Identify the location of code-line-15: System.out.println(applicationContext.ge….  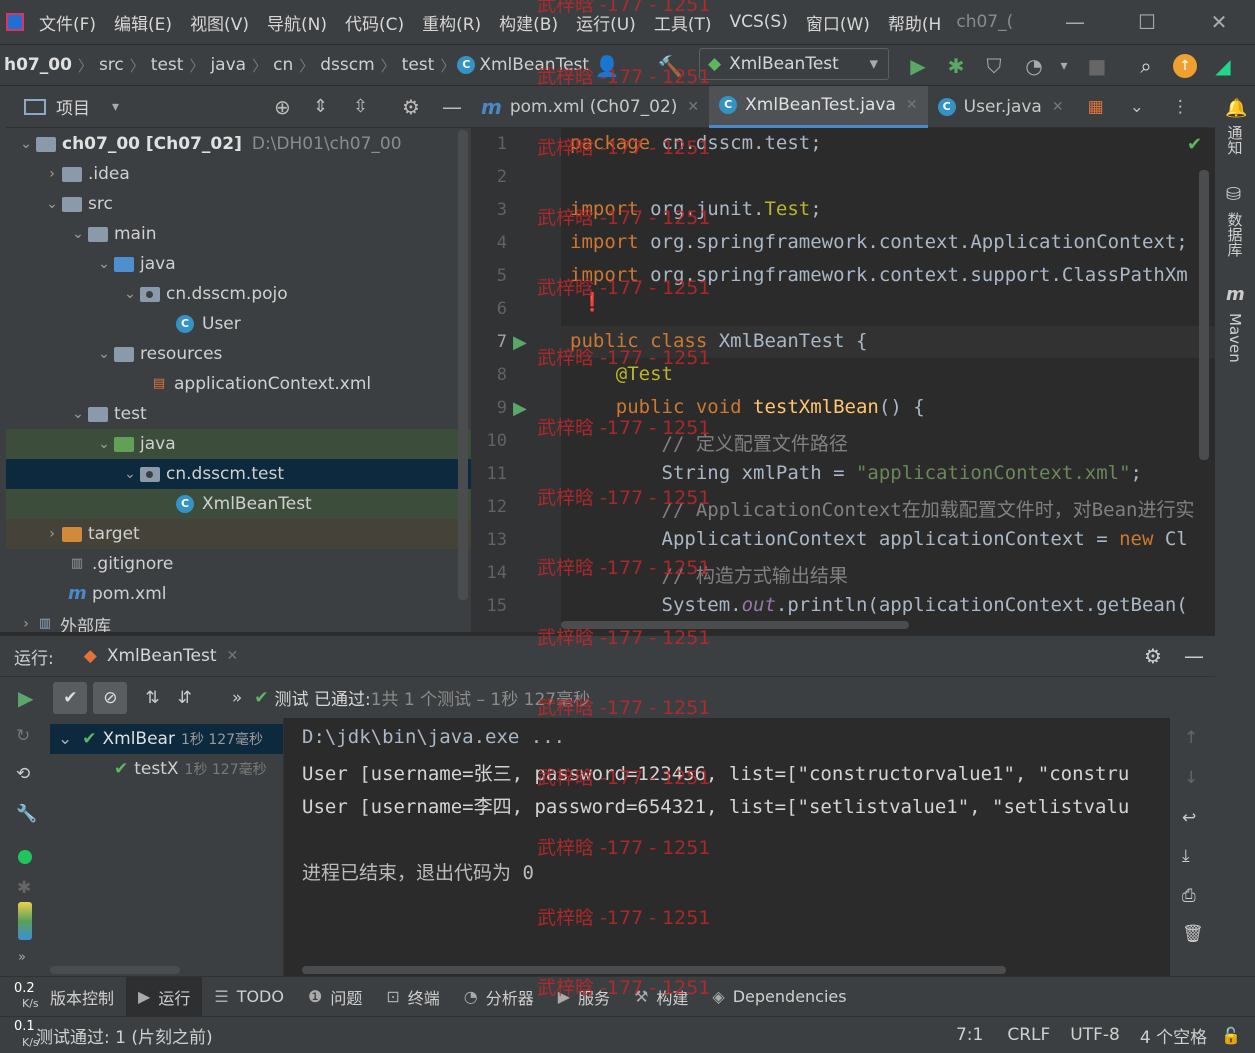
(879, 605).